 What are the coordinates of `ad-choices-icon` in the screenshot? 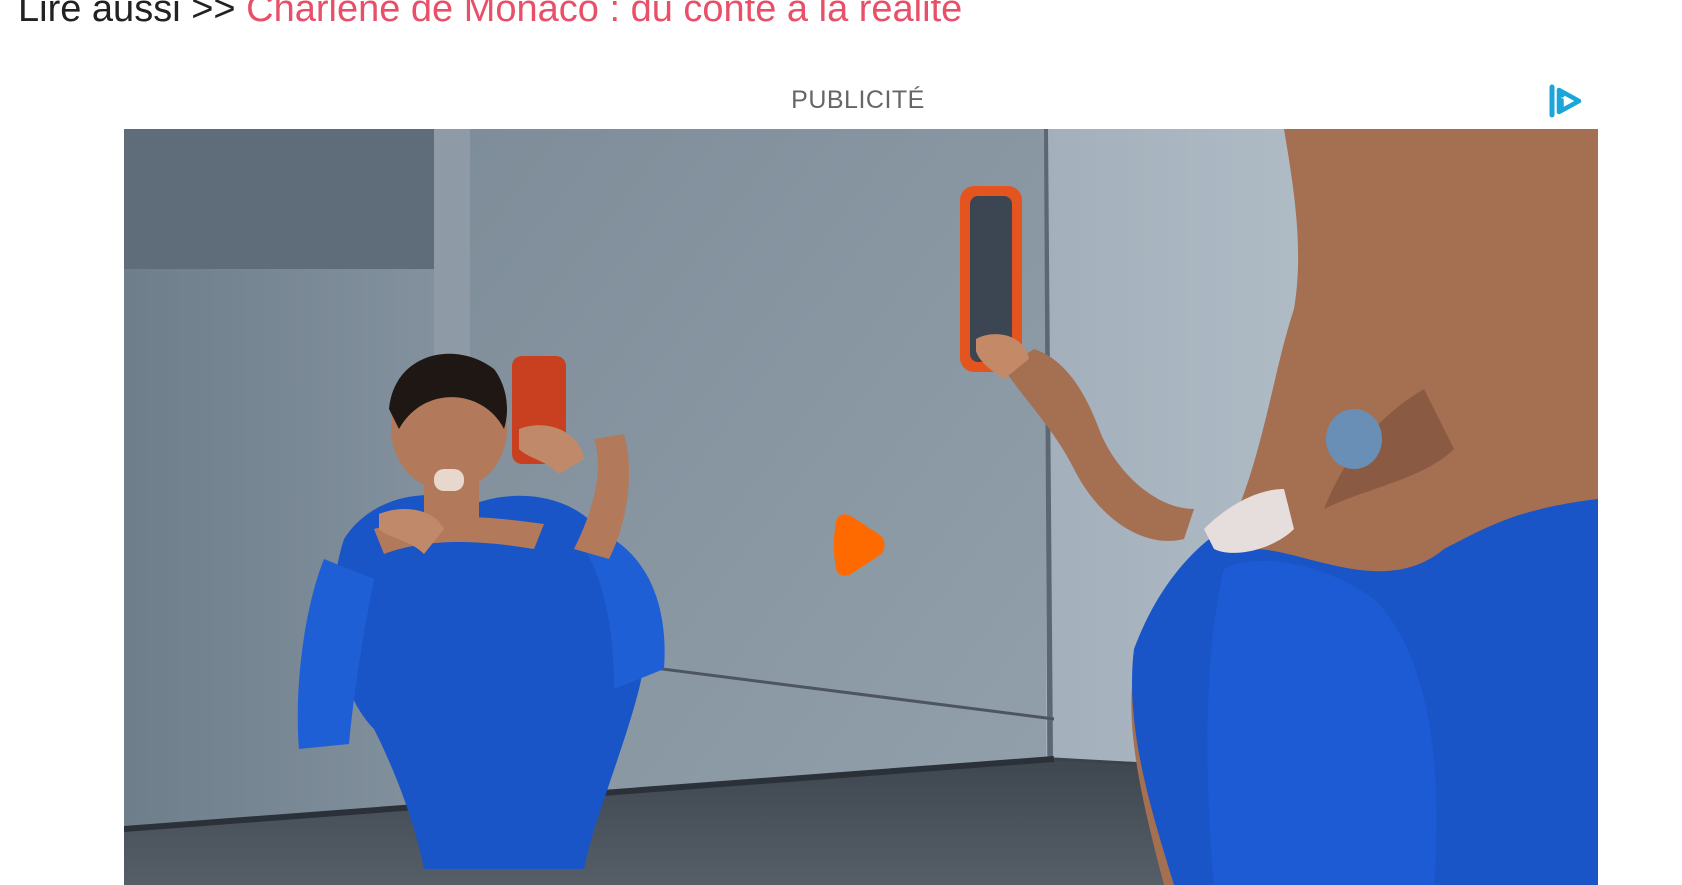 It's located at (1566, 101).